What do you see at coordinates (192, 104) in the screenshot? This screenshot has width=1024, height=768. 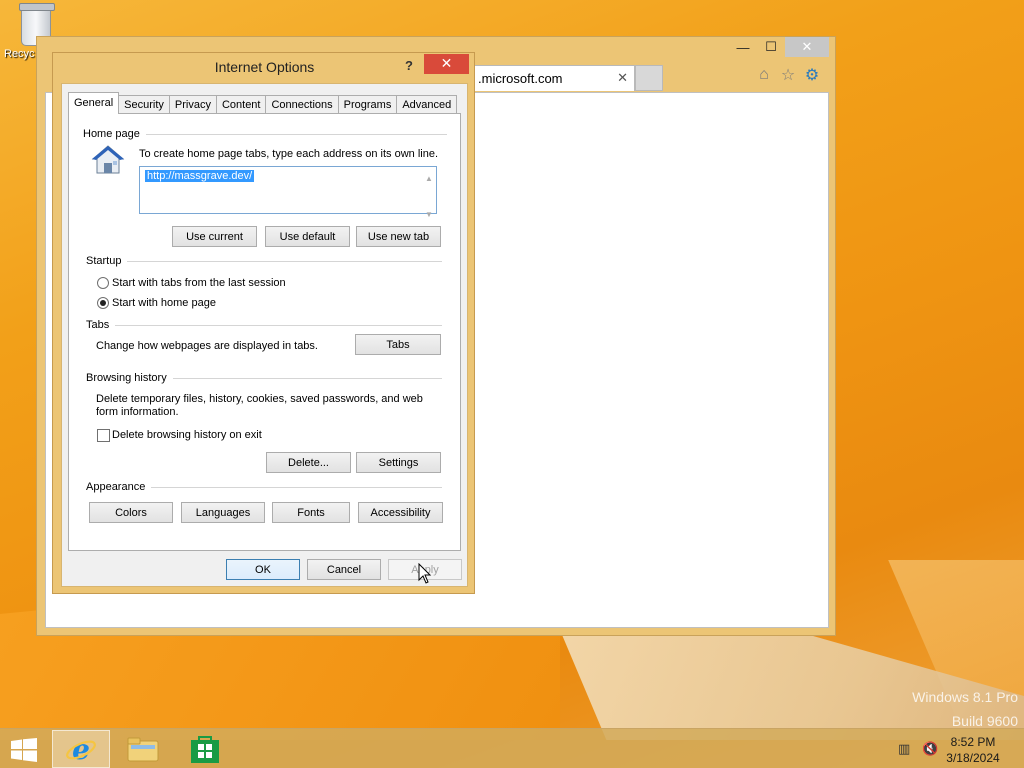 I see `tab-privacy: Privacy` at bounding box center [192, 104].